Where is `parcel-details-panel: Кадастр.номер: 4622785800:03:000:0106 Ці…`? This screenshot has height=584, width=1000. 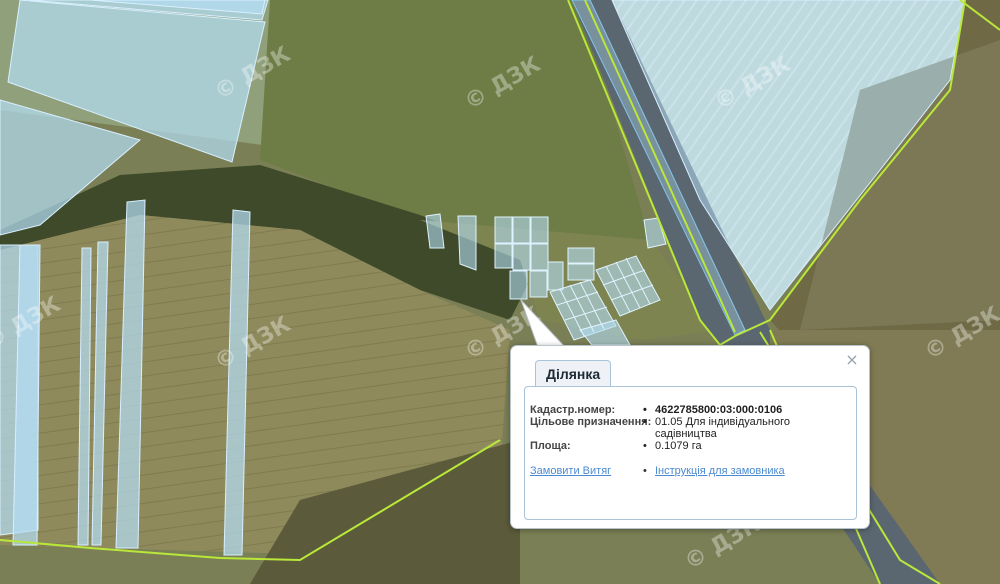
parcel-details-panel: Кадастр.номер: 4622785800:03:000:0106 Ці… is located at coordinates (690, 453).